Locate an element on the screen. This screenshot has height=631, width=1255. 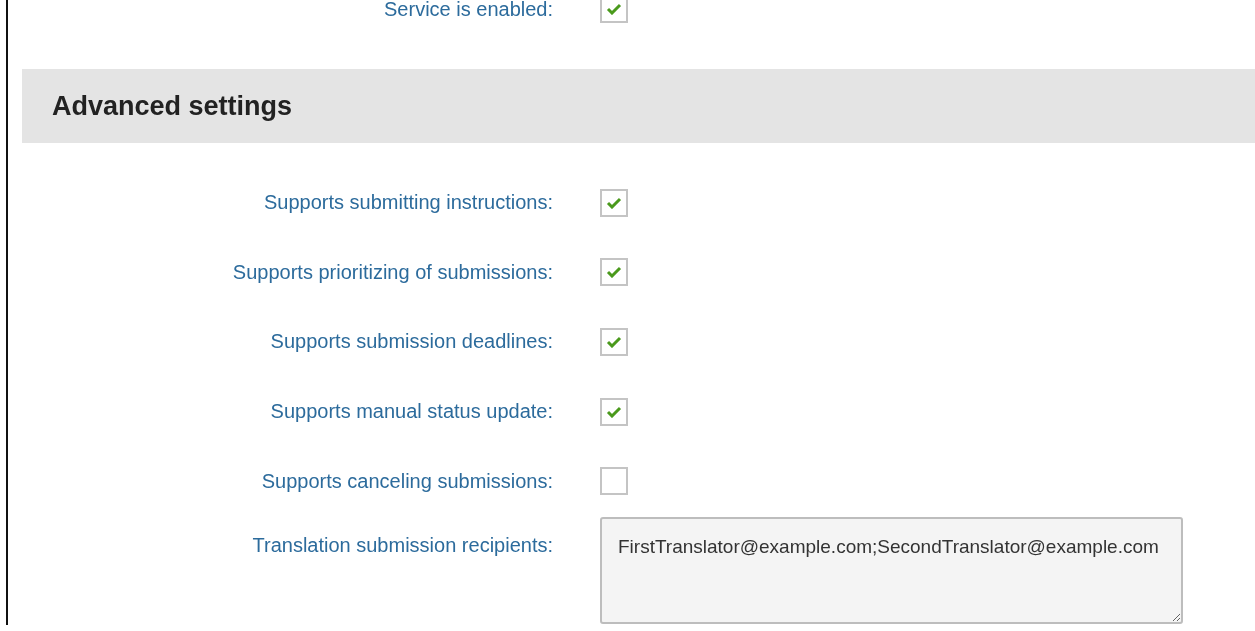
field-label: Service is enabled: is located at coordinates (468, 10).